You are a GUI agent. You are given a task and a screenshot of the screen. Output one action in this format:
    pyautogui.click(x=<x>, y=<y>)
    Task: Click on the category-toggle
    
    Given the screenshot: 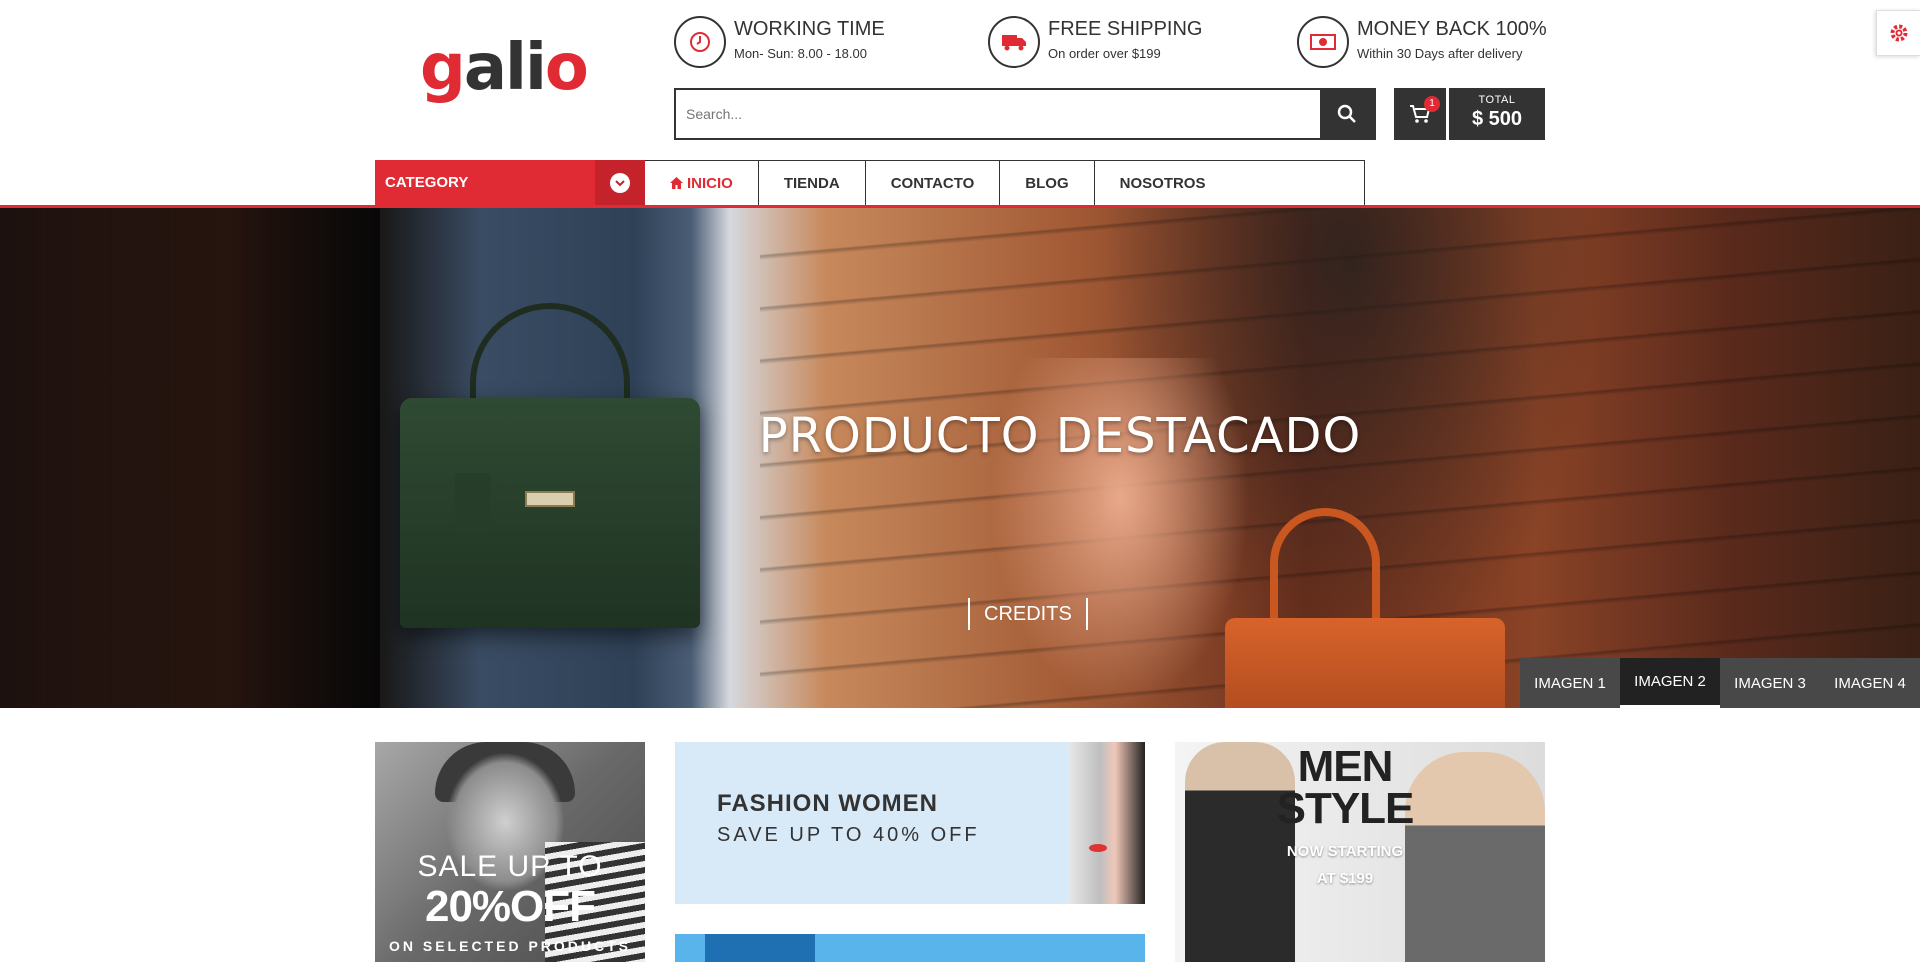 What is the action you would take?
    pyautogui.click(x=620, y=183)
    